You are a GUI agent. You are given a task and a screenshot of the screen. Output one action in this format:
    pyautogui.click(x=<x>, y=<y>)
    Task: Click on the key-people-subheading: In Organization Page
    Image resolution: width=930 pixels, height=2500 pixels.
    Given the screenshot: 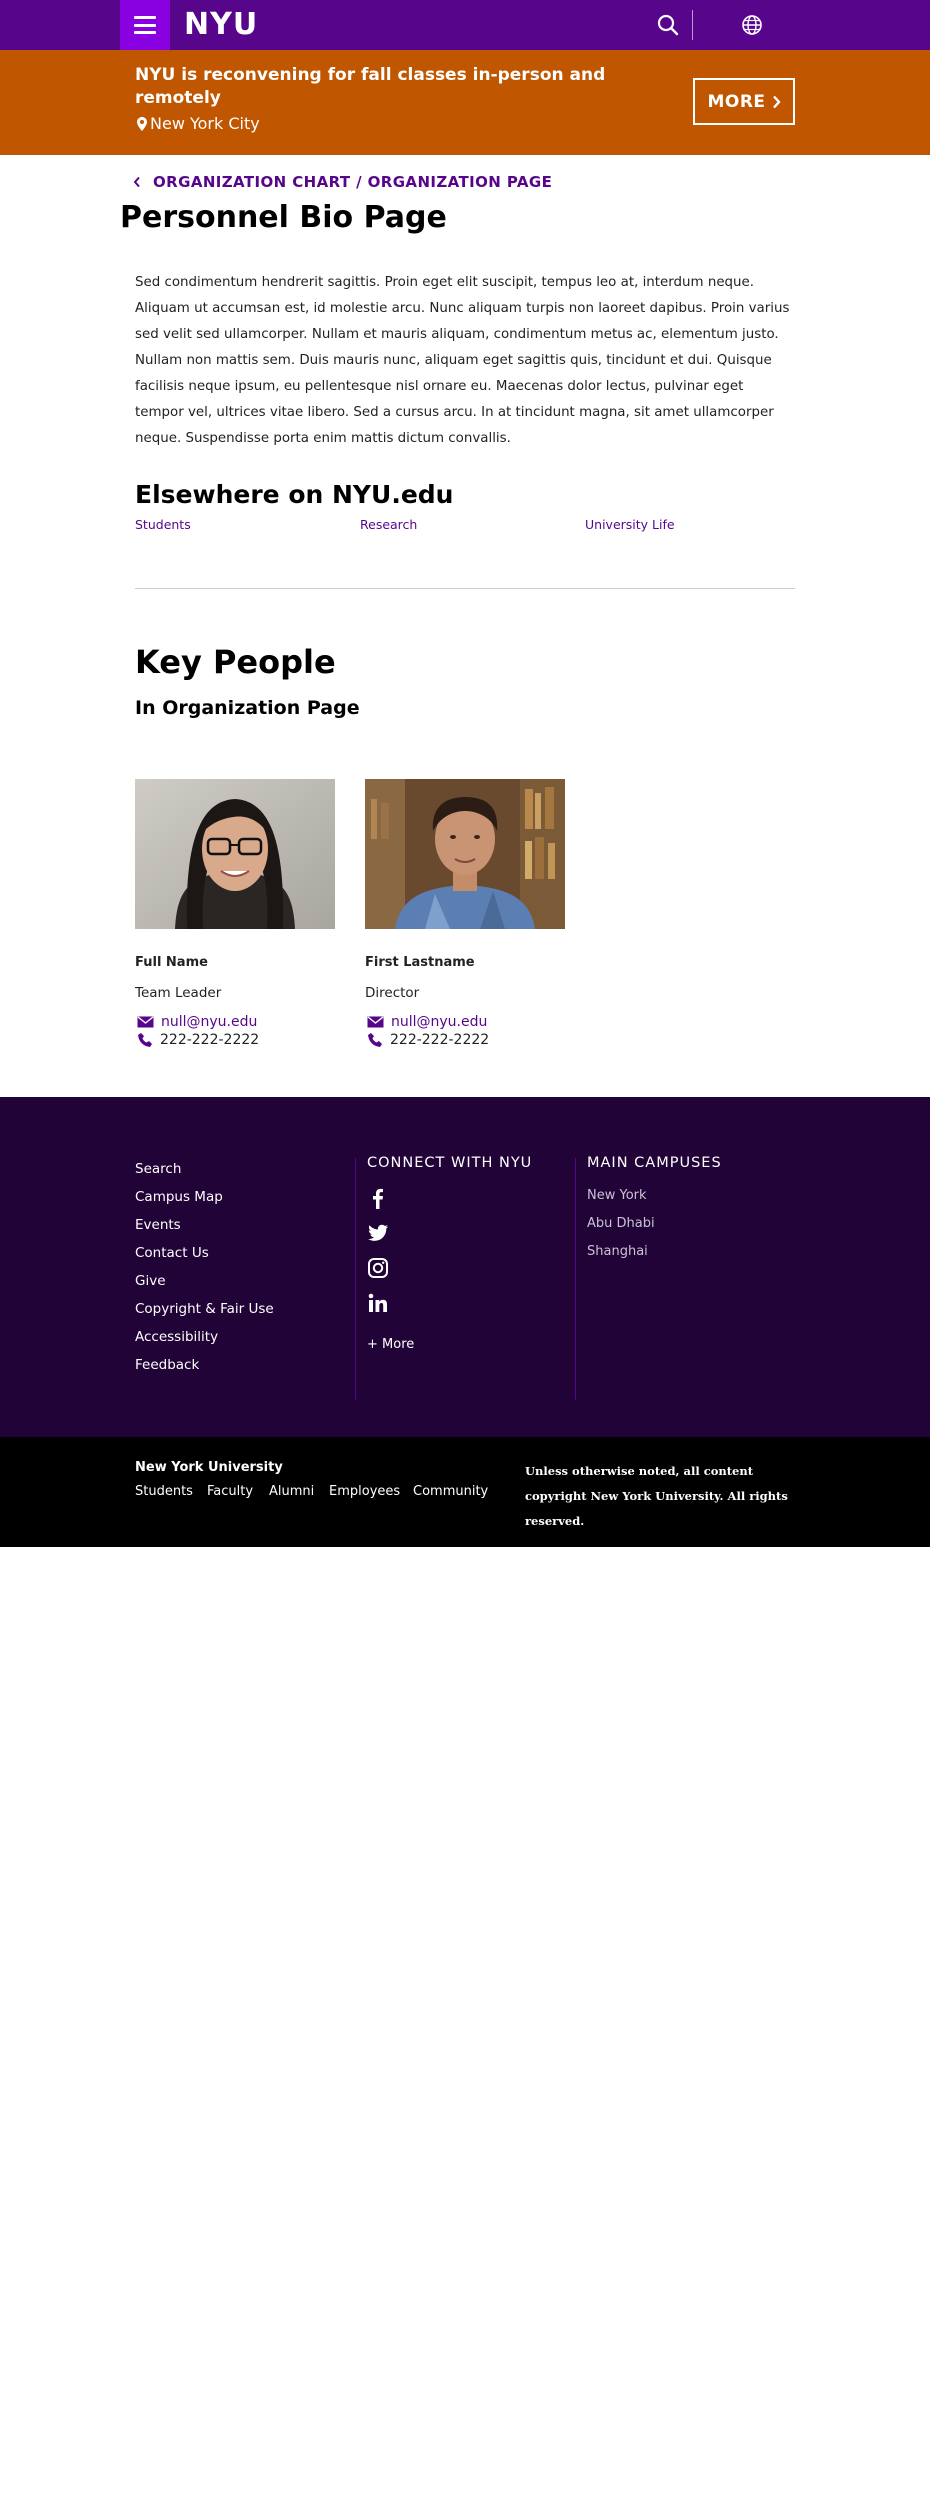 What is the action you would take?
    pyautogui.click(x=247, y=708)
    